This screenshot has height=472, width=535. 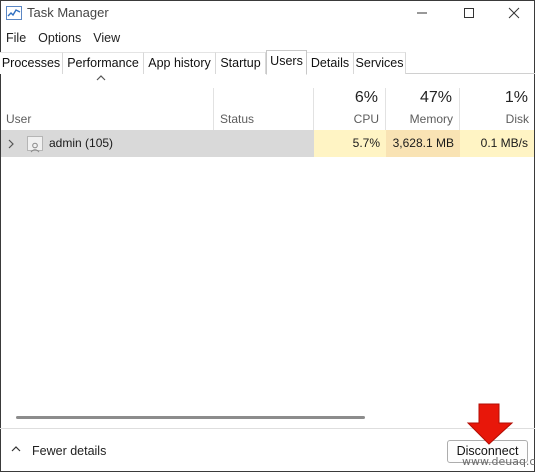 I want to click on window-title: Task Manager, so click(x=68, y=12).